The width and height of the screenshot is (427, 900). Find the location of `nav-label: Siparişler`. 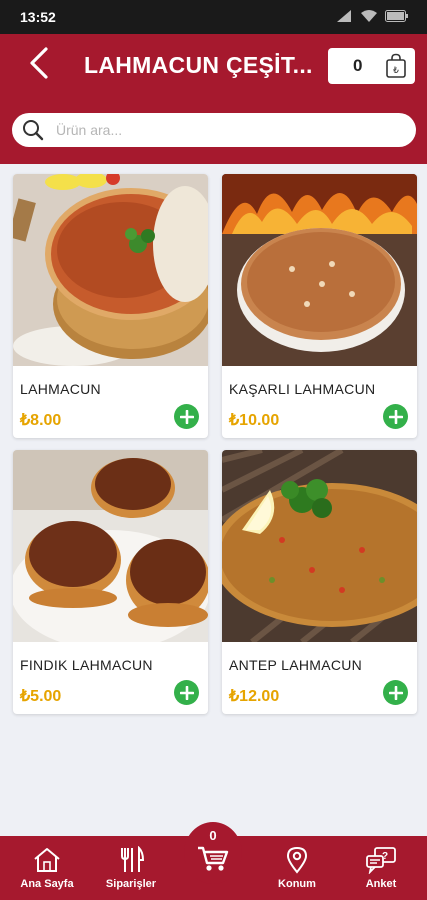

nav-label: Siparişler is located at coordinates (131, 884).